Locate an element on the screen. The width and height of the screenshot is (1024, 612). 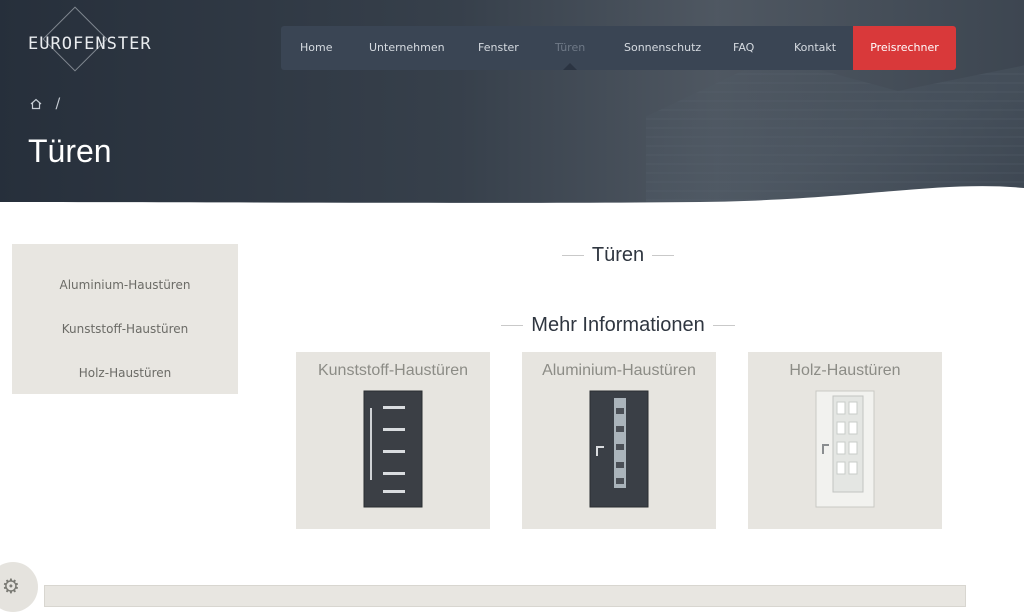
white-door-image is located at coordinates (845, 449).